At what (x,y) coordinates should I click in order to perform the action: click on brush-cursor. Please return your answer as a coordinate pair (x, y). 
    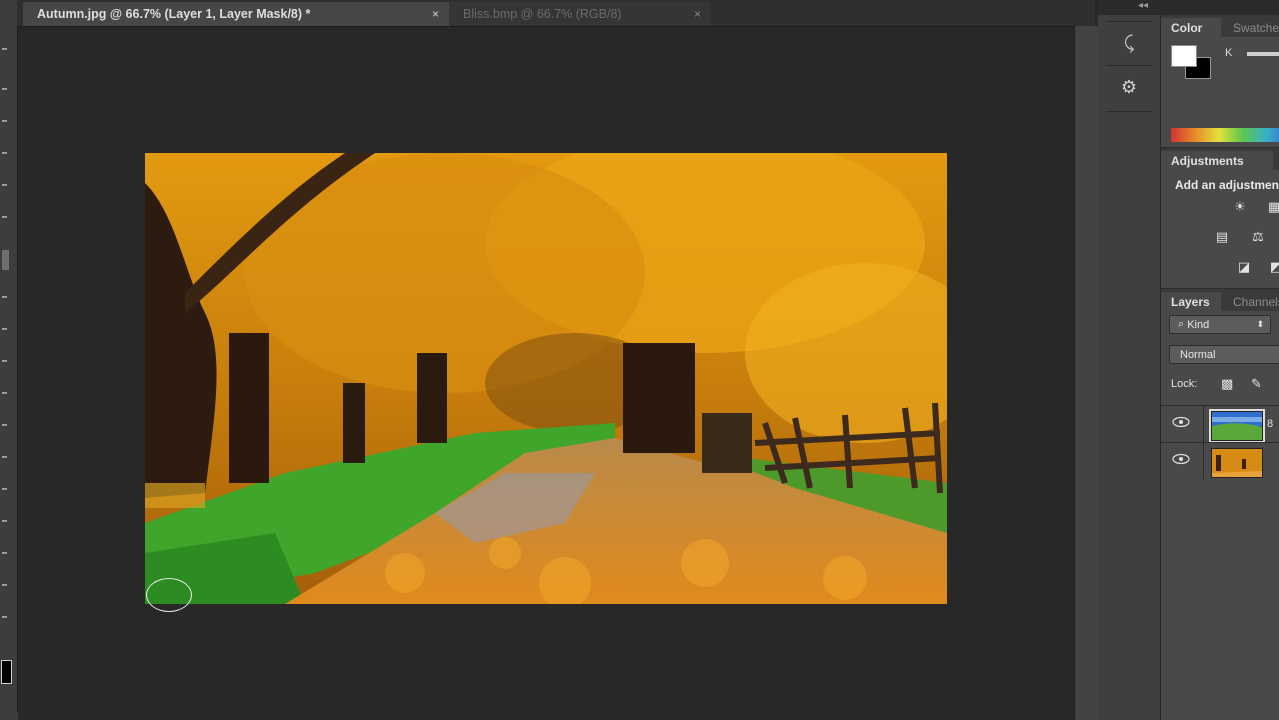
    Looking at the image, I should click on (169, 595).